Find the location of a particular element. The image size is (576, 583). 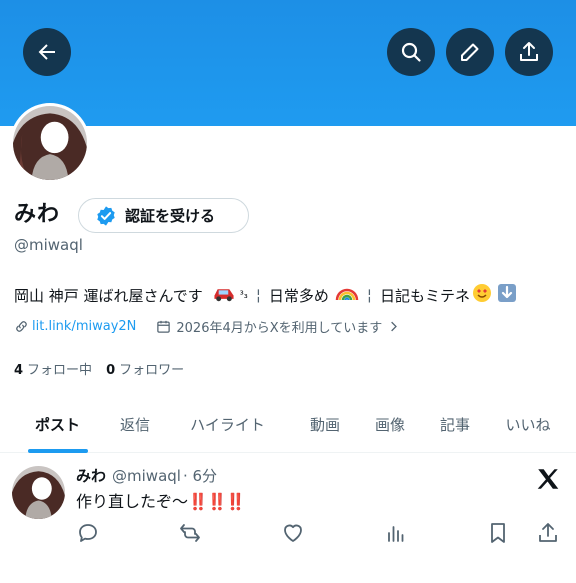

post-text-body: 作り直したぞ〜 is located at coordinates (132, 501).